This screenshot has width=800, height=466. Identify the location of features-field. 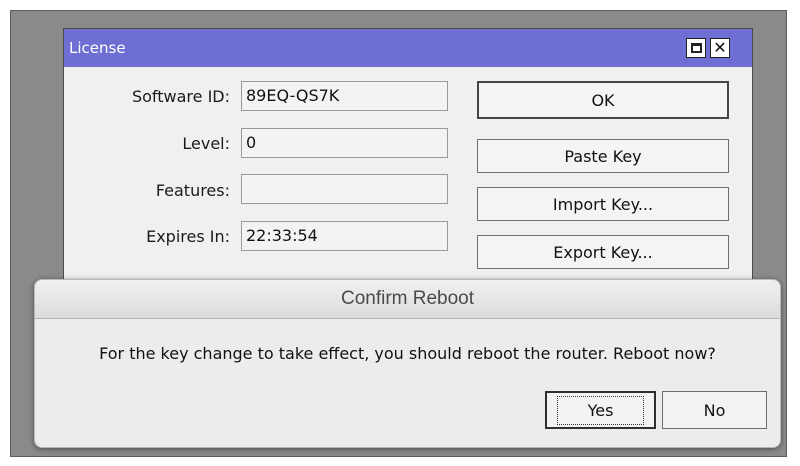
(344, 189).